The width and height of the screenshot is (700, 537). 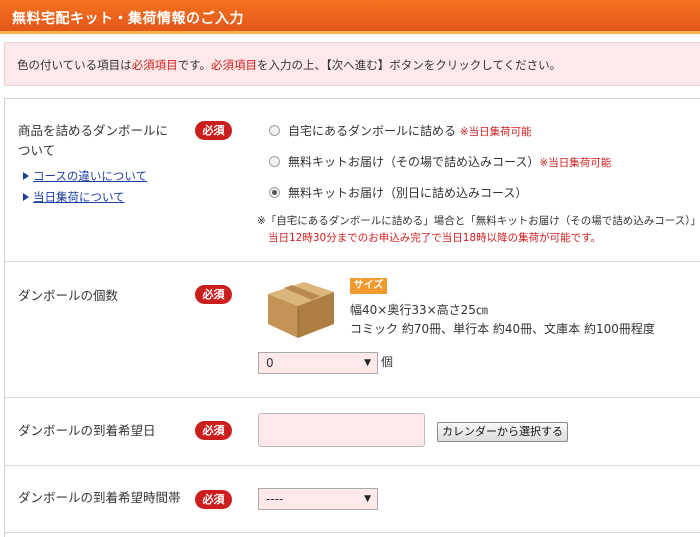 I want to click on radio-own-box: 自宅にあるダンボールに詰める ※当日集荷可能, so click(x=400, y=130).